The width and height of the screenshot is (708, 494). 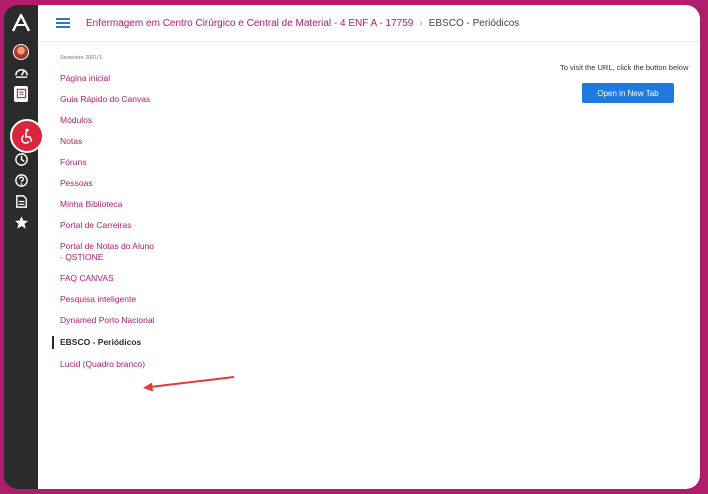 I want to click on dashboard-icon, so click(x=21, y=72).